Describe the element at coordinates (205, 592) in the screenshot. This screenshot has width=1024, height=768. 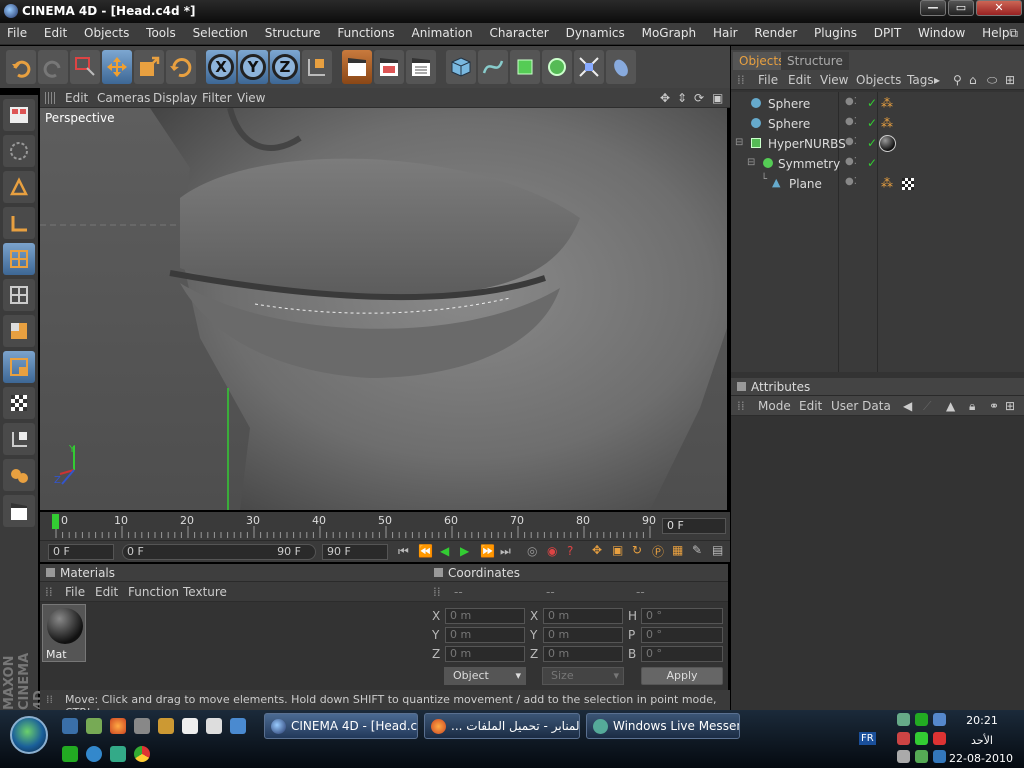
I see `materials-menu-texture: Texture` at that location.